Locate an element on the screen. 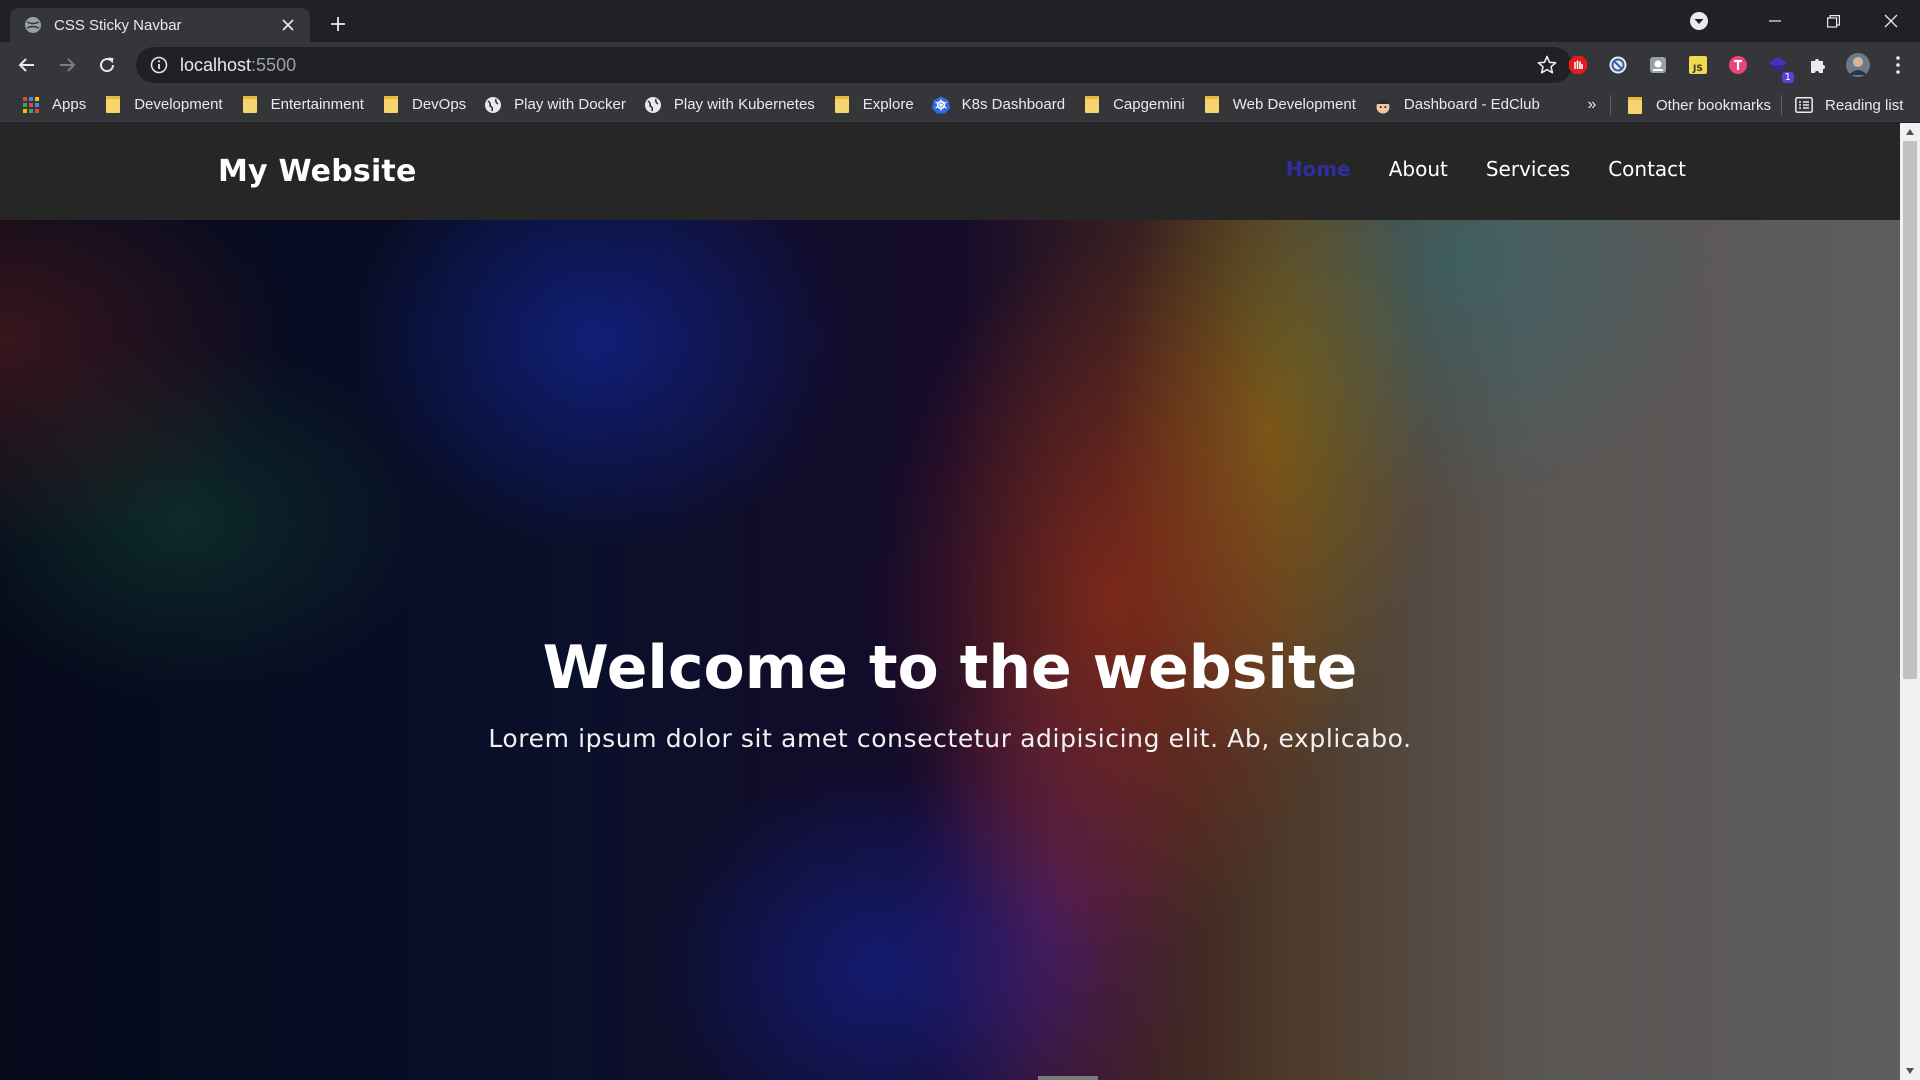 This screenshot has height=1080, width=1920. block-extension-icon is located at coordinates (1618, 65).